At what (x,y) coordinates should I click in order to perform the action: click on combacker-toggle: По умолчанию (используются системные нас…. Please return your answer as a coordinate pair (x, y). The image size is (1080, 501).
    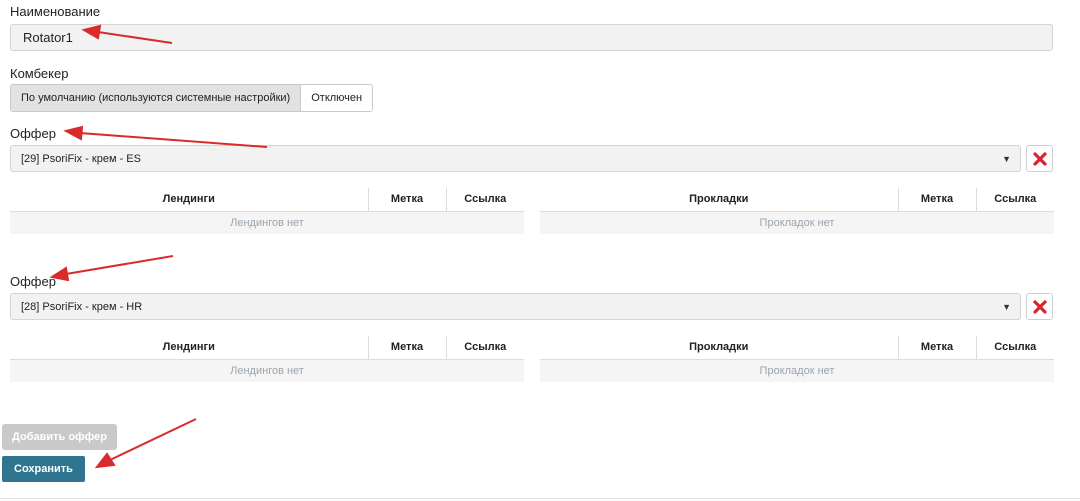
    Looking at the image, I should click on (192, 98).